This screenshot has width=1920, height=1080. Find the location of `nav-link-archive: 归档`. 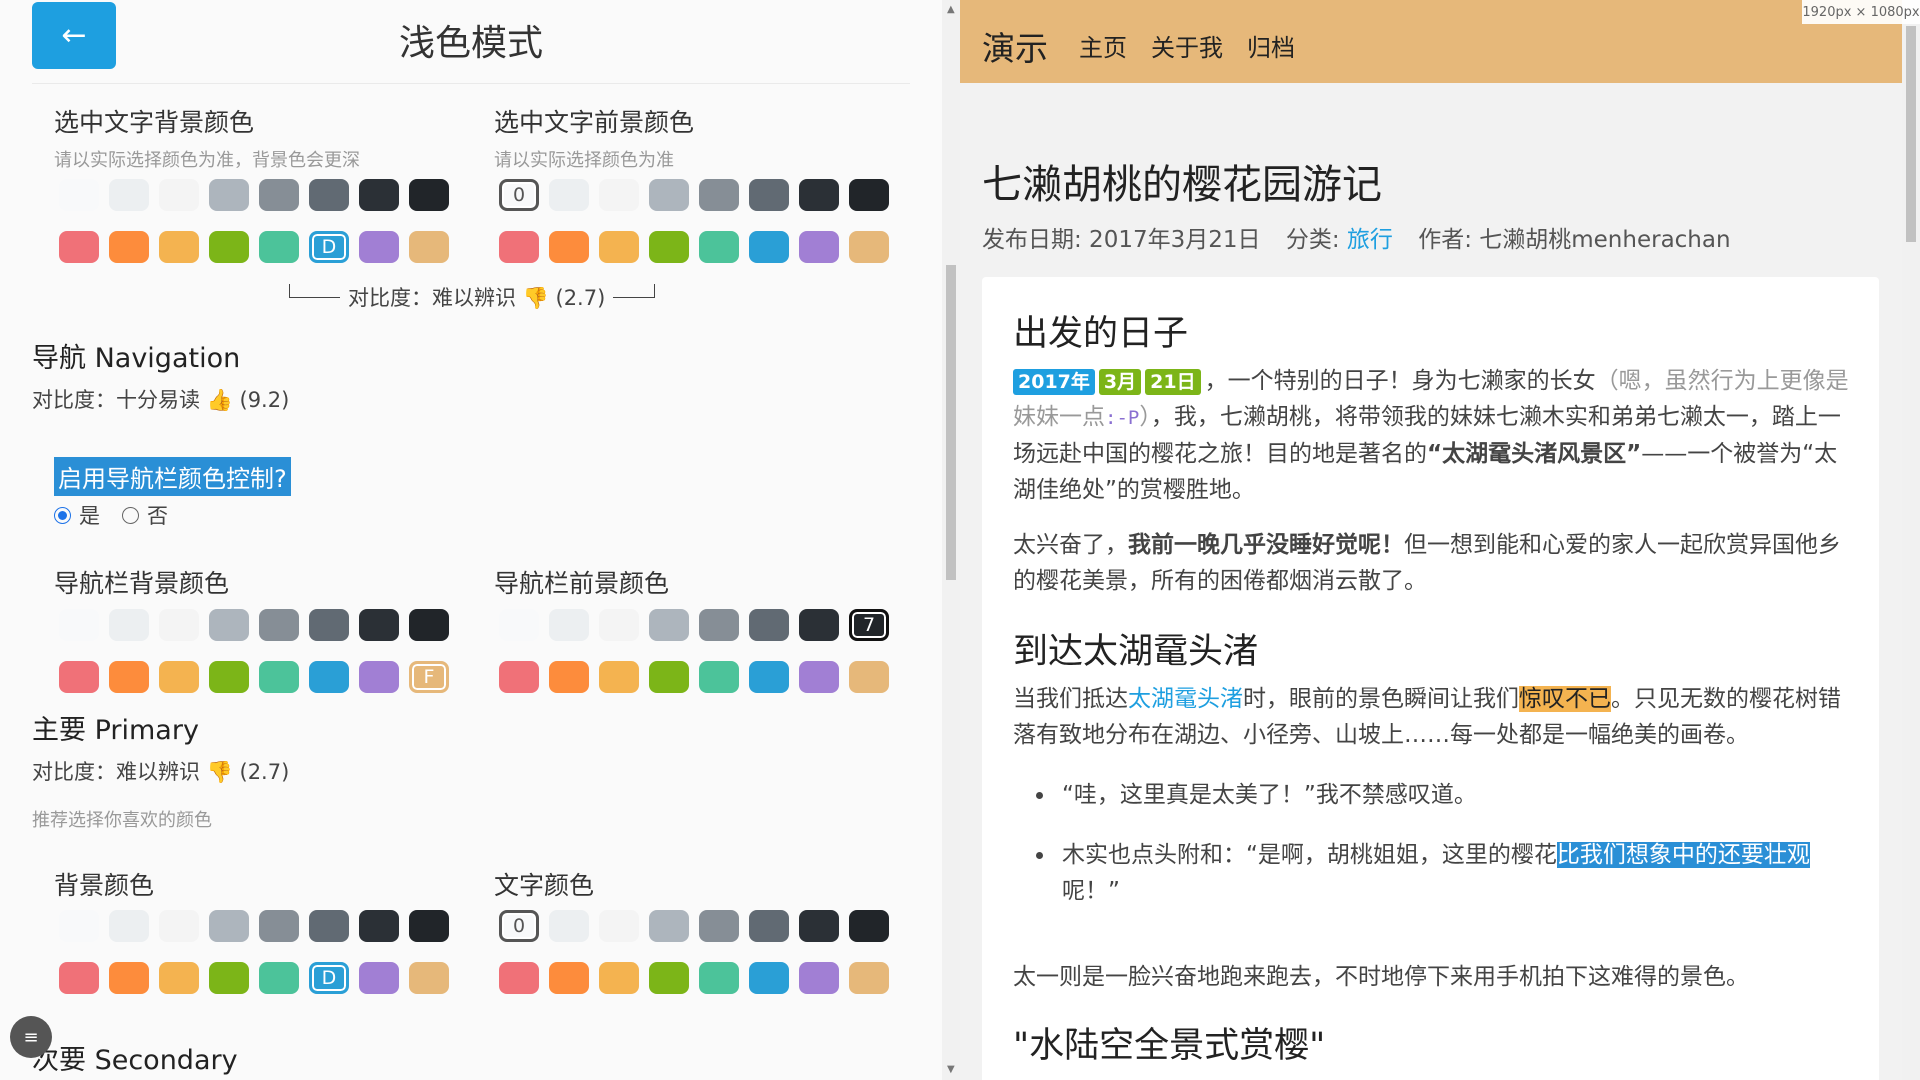

nav-link-archive: 归档 is located at coordinates (1271, 45).